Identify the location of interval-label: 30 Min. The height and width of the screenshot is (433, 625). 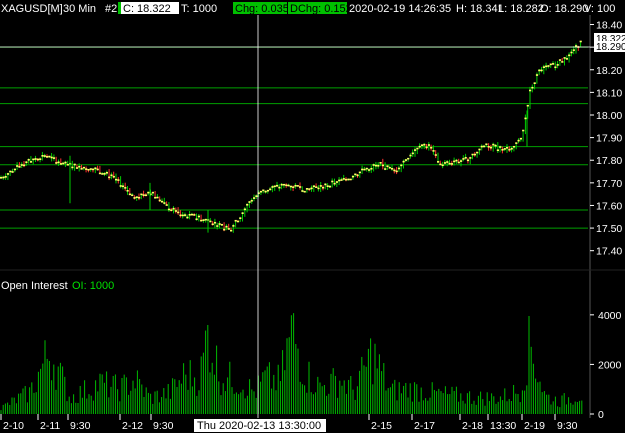
(79, 9).